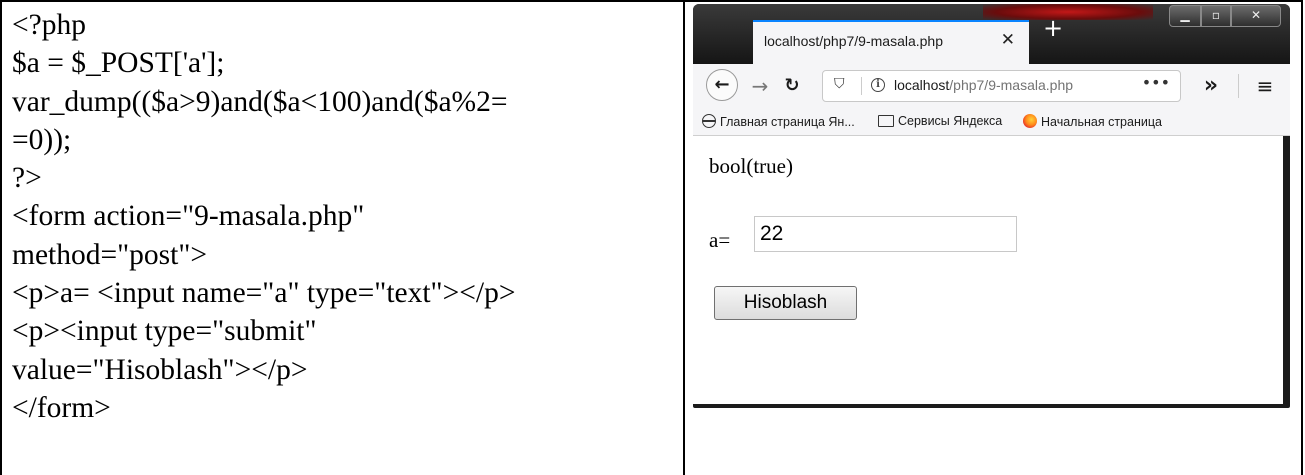 The image size is (1305, 475). What do you see at coordinates (684, 237) in the screenshot?
I see `table-column-divider` at bounding box center [684, 237].